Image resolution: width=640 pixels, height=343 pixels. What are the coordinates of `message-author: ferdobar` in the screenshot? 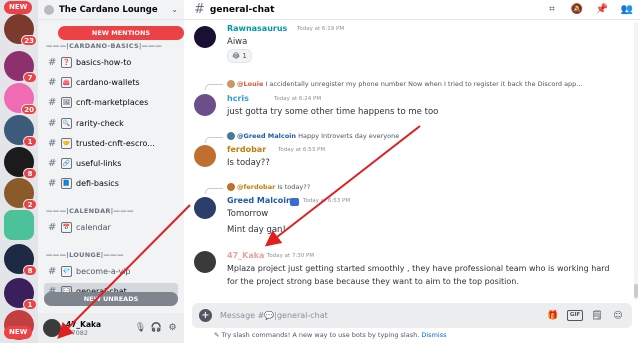 It's located at (246, 149).